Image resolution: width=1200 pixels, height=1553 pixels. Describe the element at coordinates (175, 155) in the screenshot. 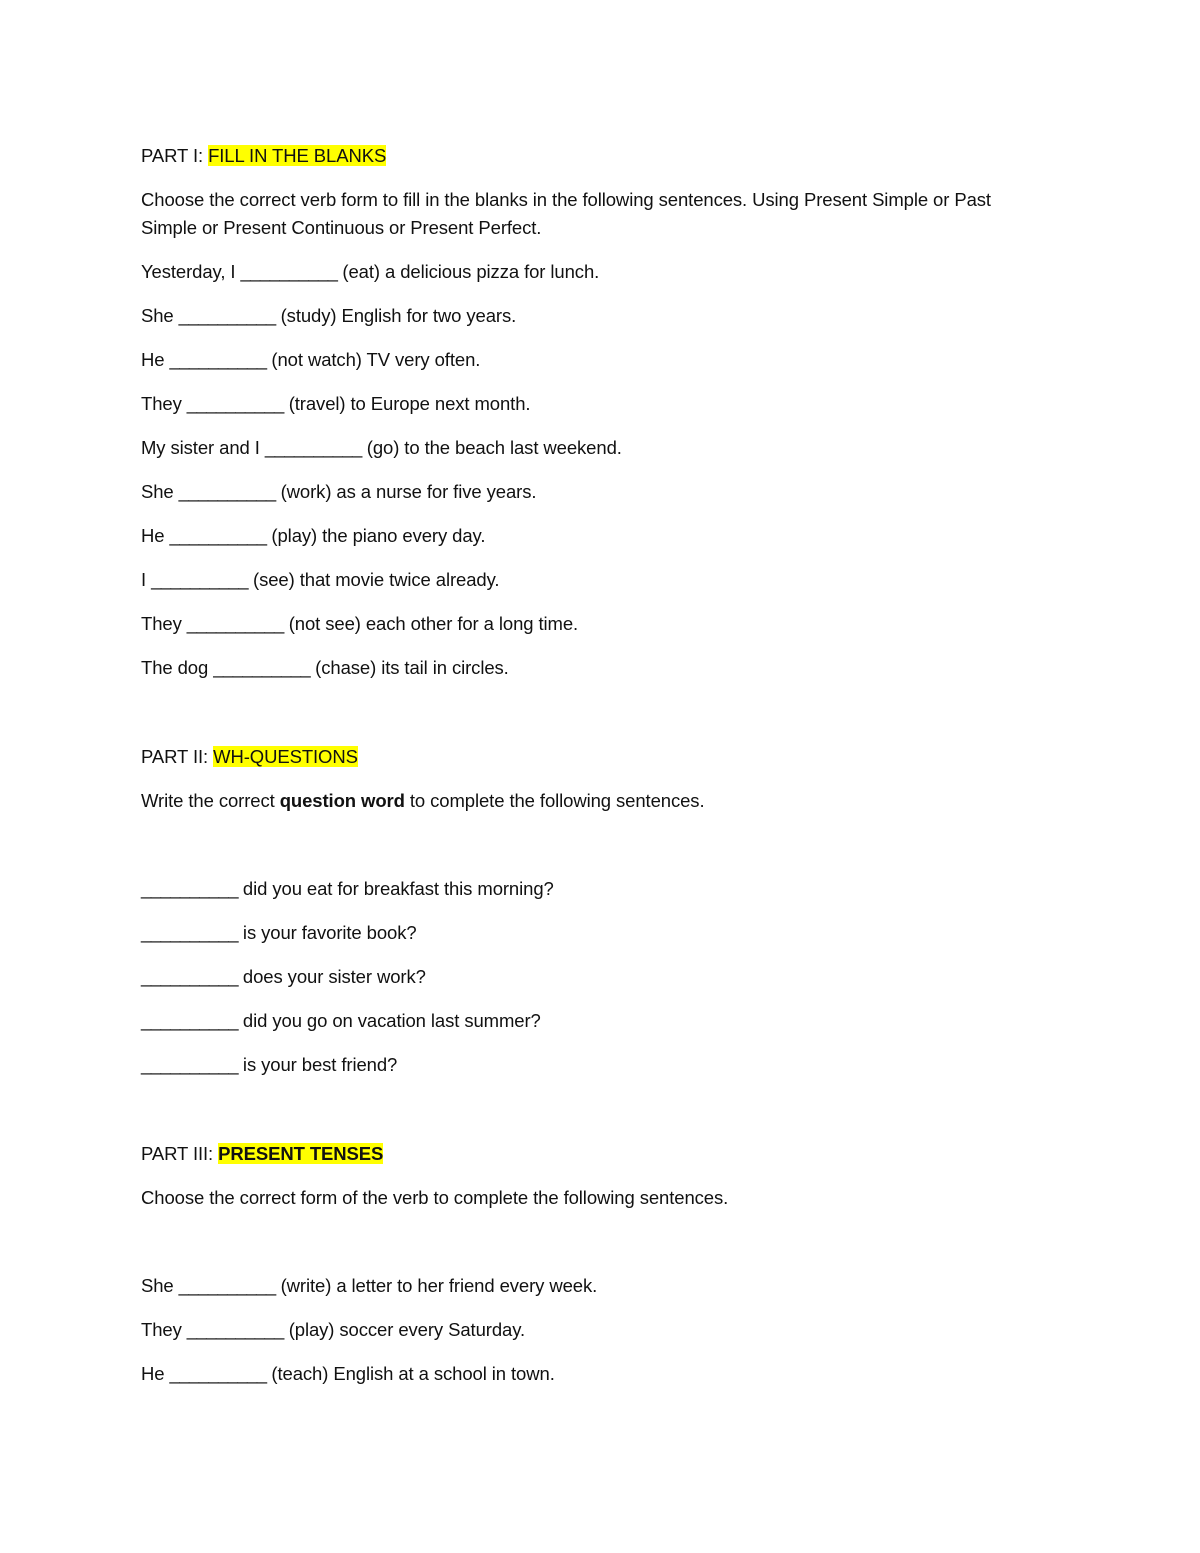

I see `part1-prefix: PART I:` at that location.